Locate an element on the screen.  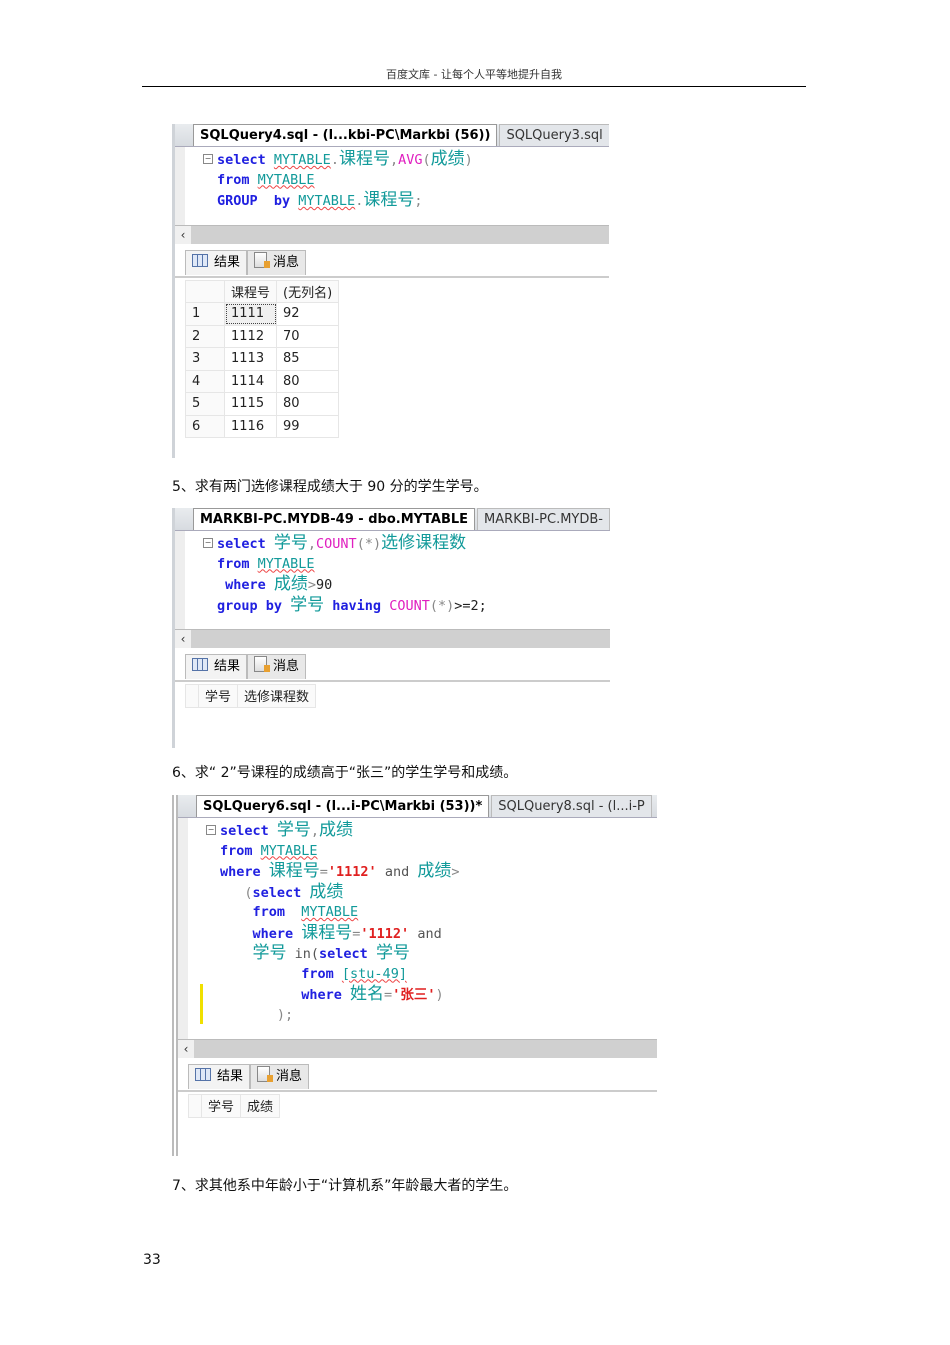
table-row: 5 1115 80 is located at coordinates (262, 404).